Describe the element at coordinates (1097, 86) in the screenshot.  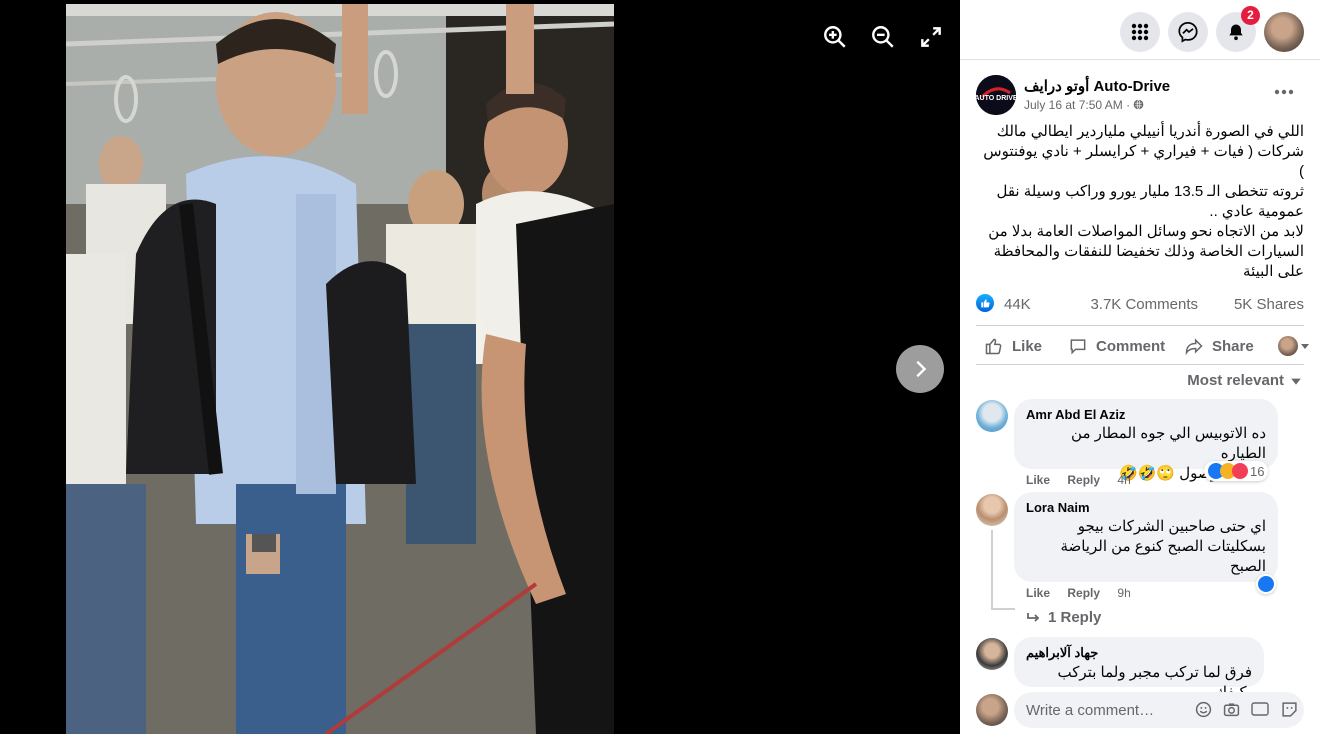
I see `page-name: أوتو درايف Auto-Drive` at that location.